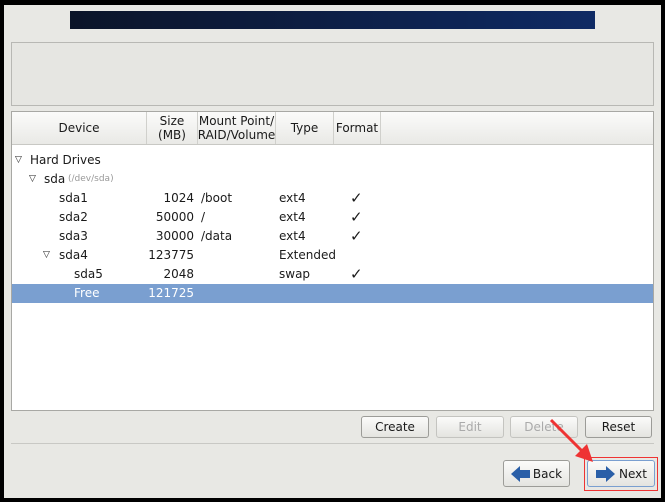 This screenshot has width=665, height=502. Describe the element at coordinates (295, 274) in the screenshot. I see `type-cell: swap` at that location.